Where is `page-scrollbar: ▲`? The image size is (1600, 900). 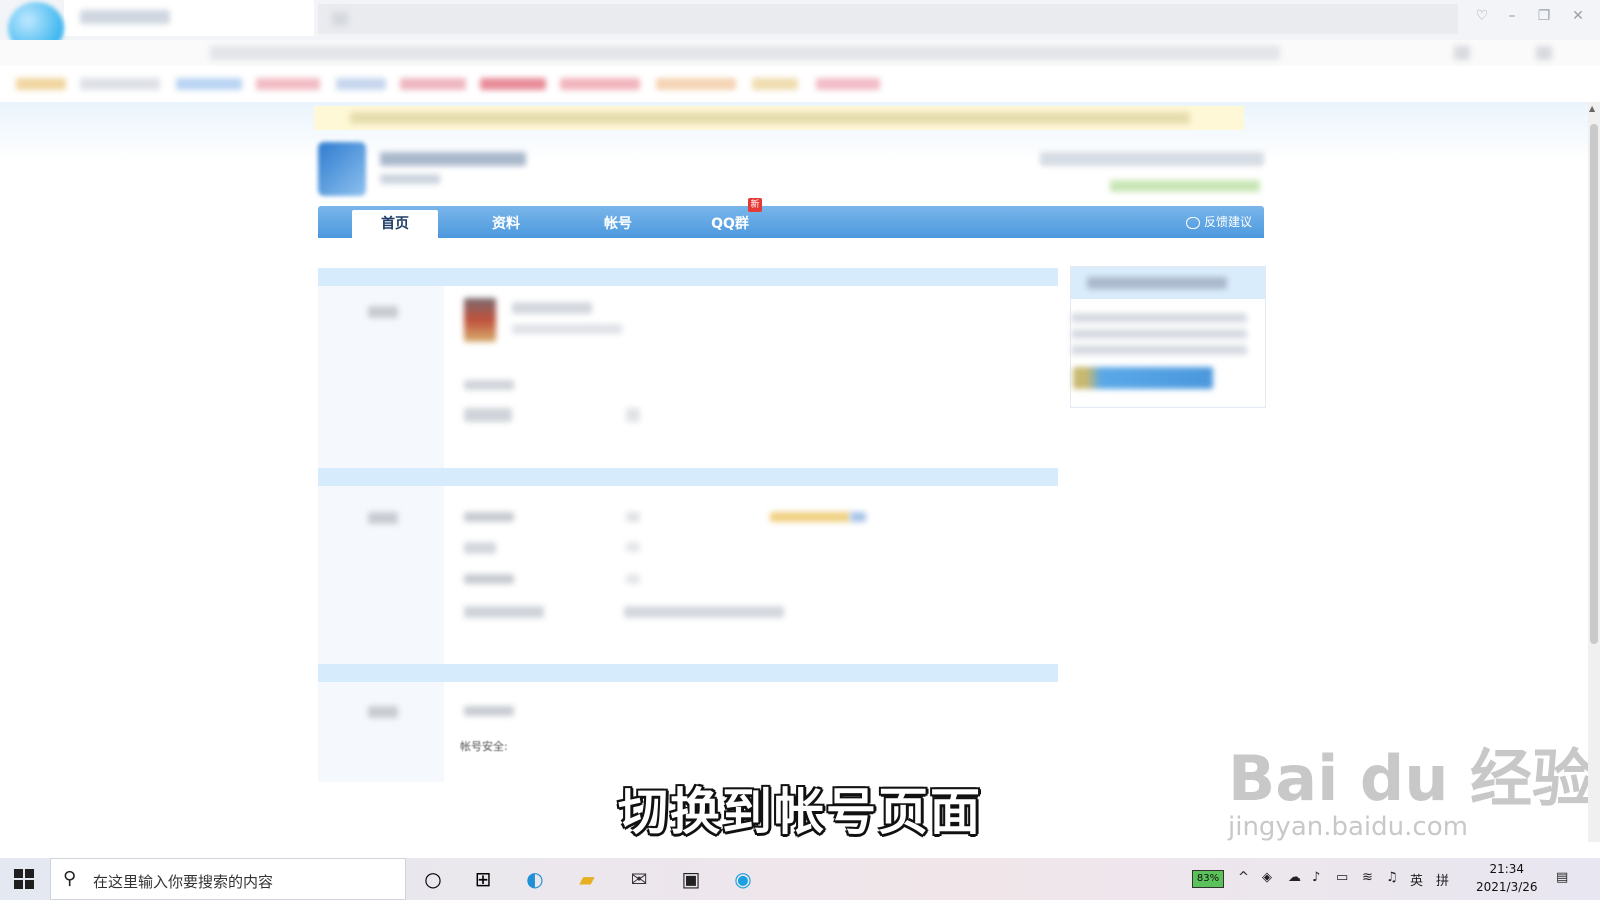
page-scrollbar: ▲ is located at coordinates (1594, 472).